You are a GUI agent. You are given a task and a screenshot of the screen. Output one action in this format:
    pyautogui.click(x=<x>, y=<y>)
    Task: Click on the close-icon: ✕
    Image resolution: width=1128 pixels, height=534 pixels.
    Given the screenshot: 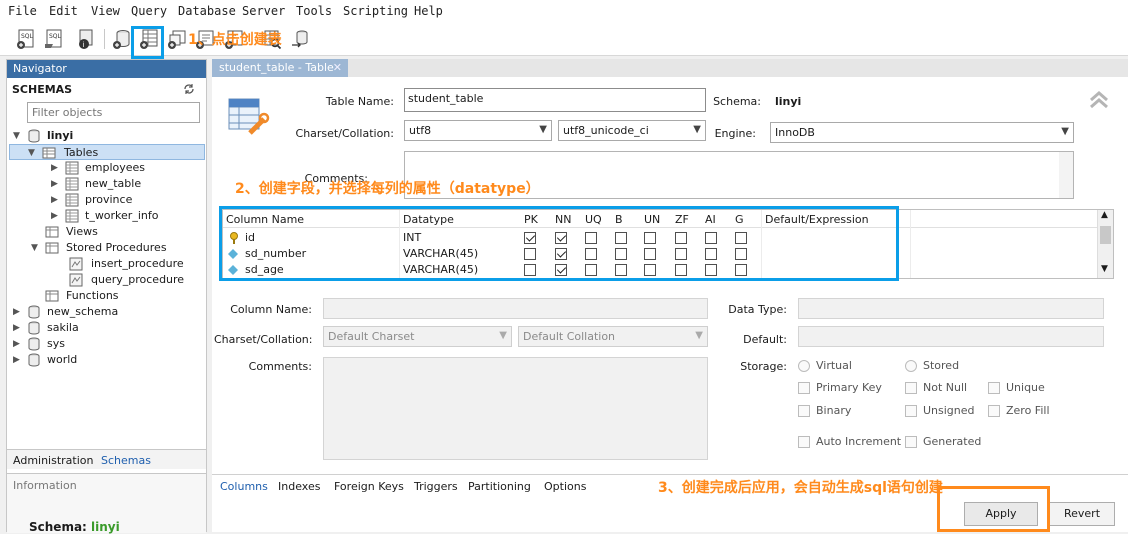 What is the action you would take?
    pyautogui.click(x=337, y=67)
    